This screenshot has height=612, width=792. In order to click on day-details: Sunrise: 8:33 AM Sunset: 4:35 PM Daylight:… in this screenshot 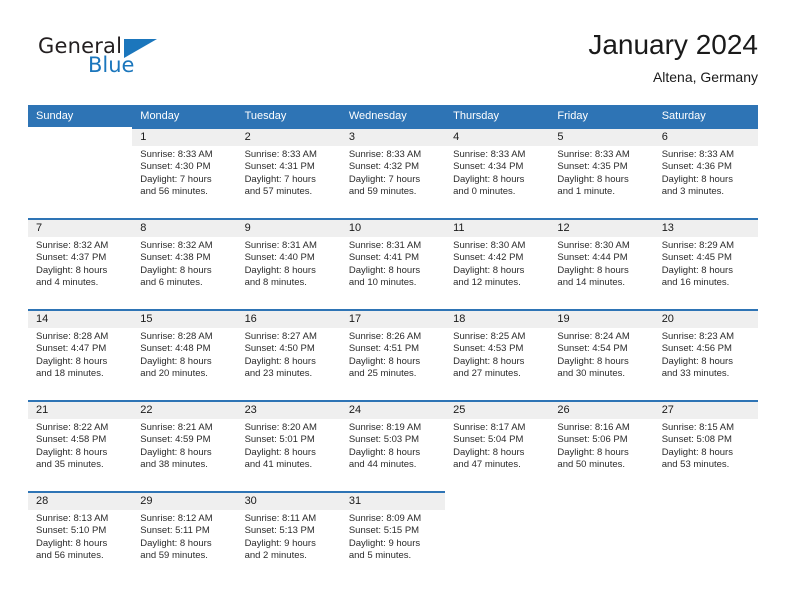, I will do `click(601, 172)`.